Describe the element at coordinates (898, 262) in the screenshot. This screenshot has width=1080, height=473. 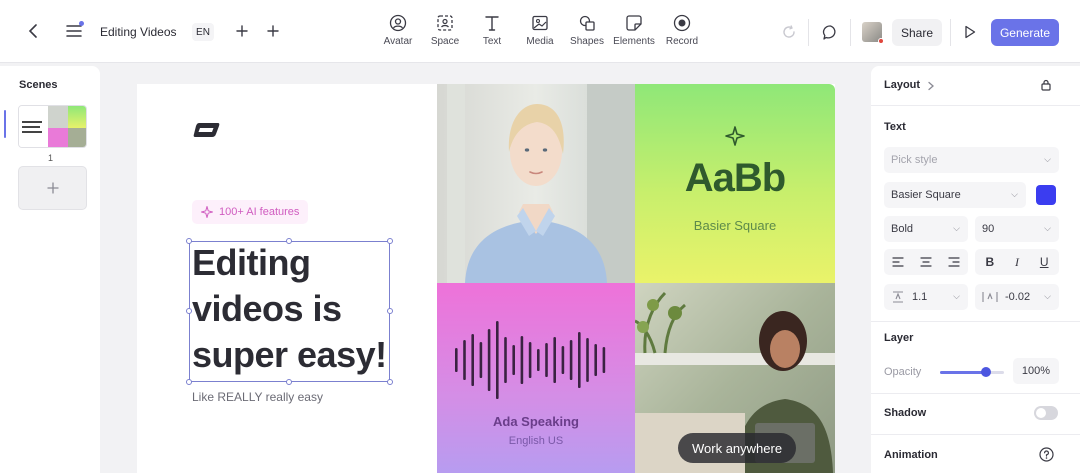
I see `align-left-icon` at that location.